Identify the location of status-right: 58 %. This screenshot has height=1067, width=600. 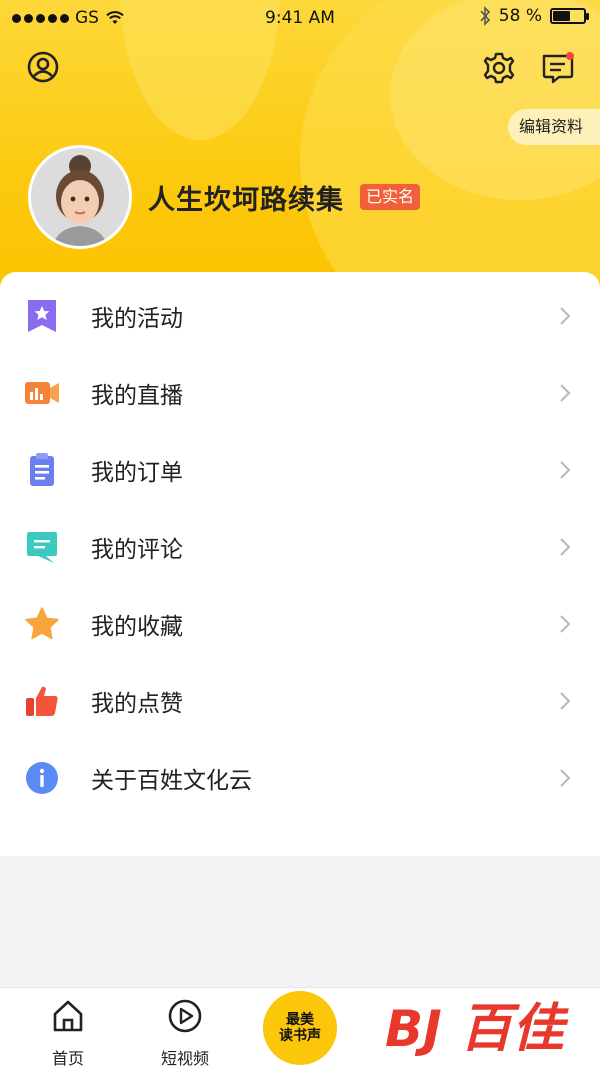
(534, 16).